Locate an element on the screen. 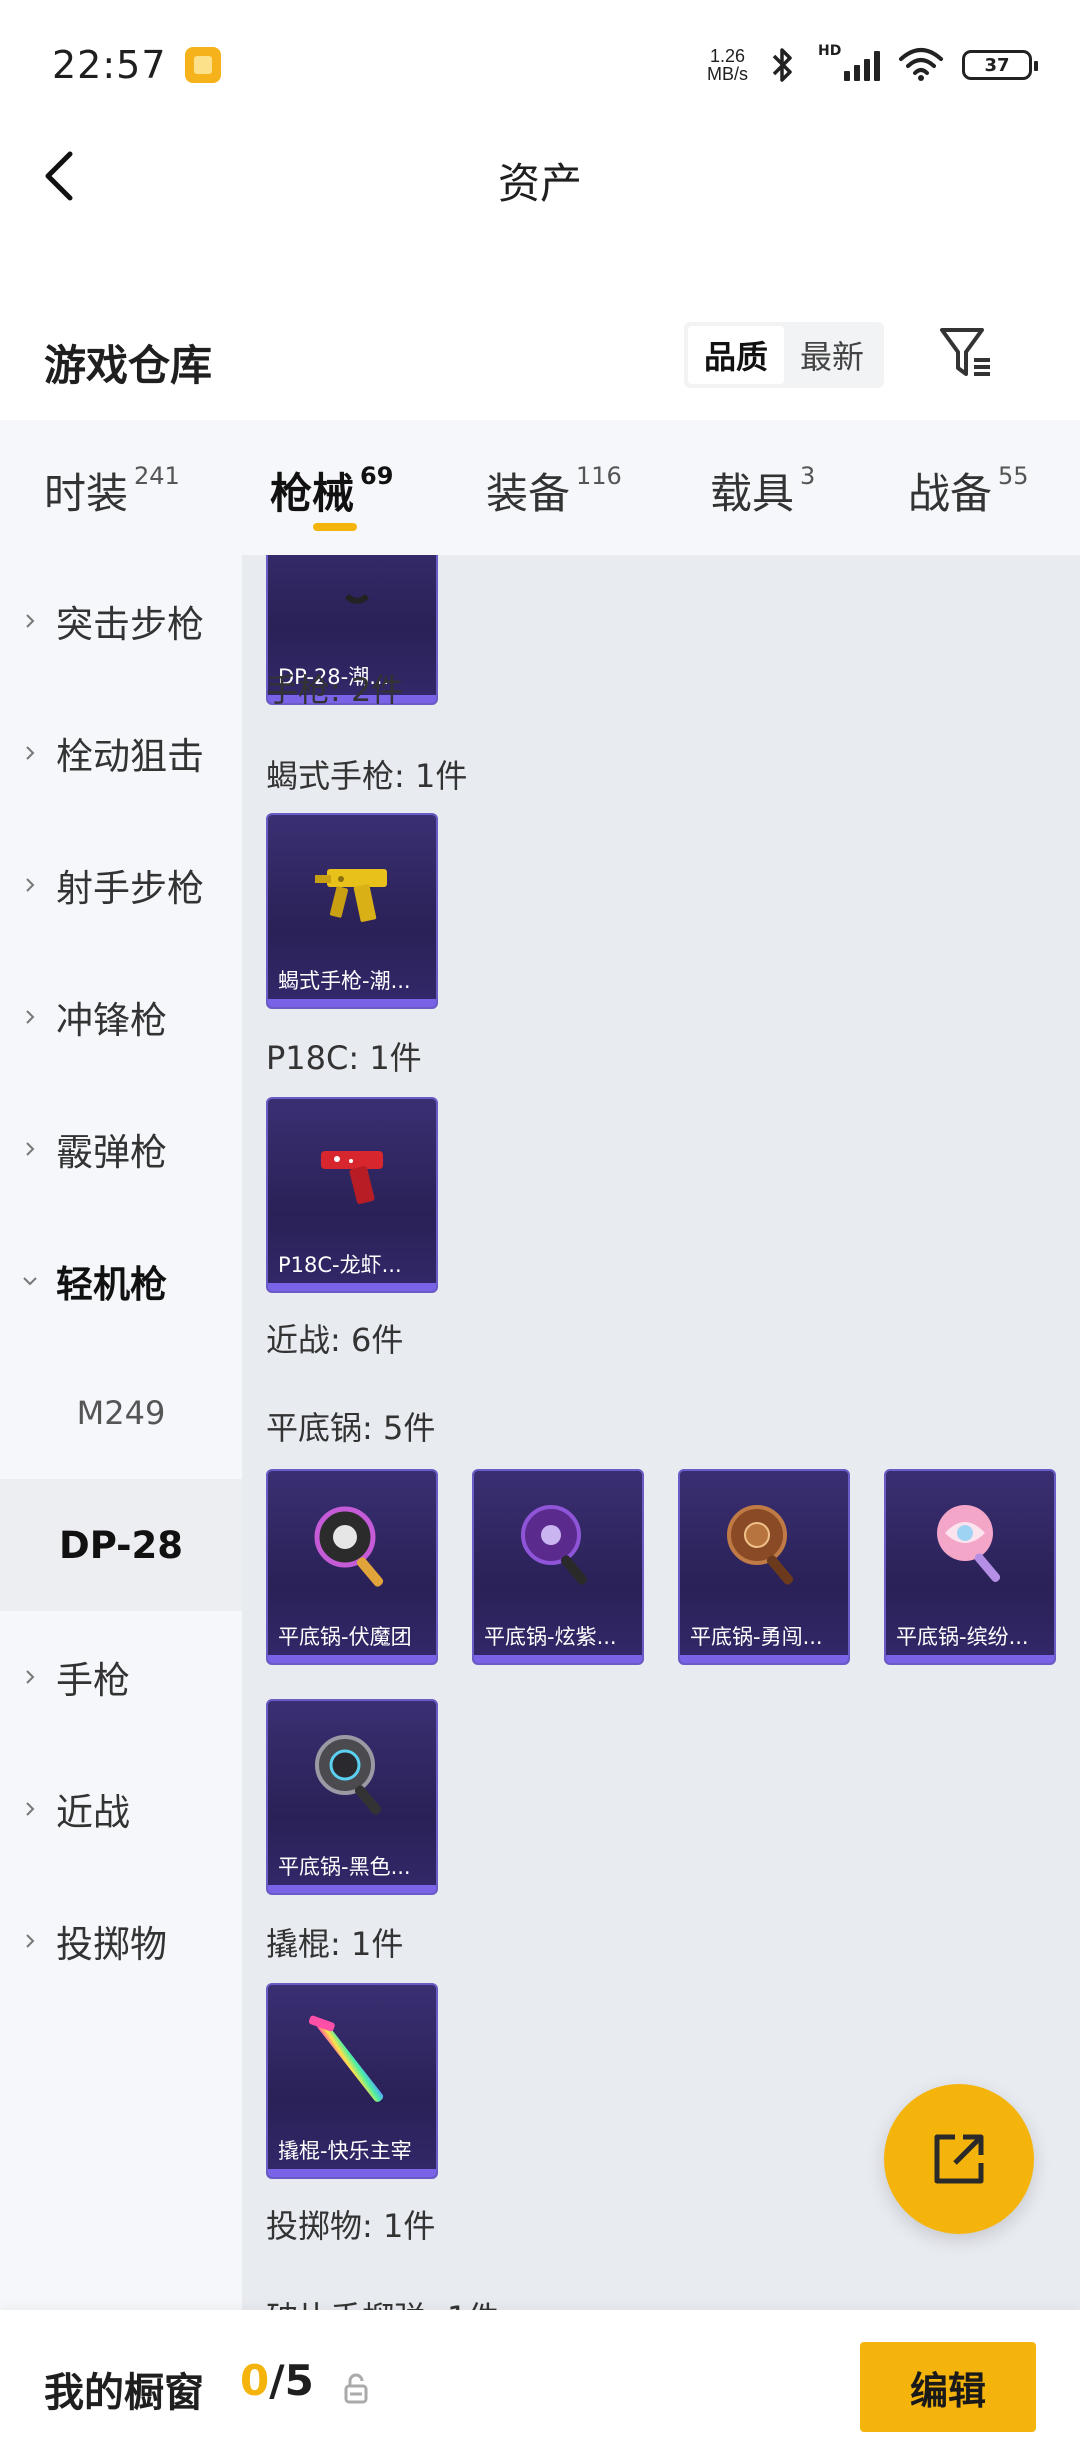 Image resolution: width=1080 pixels, height=2460 pixels. sidebar-item-label: 栓动狙击 is located at coordinates (130, 756).